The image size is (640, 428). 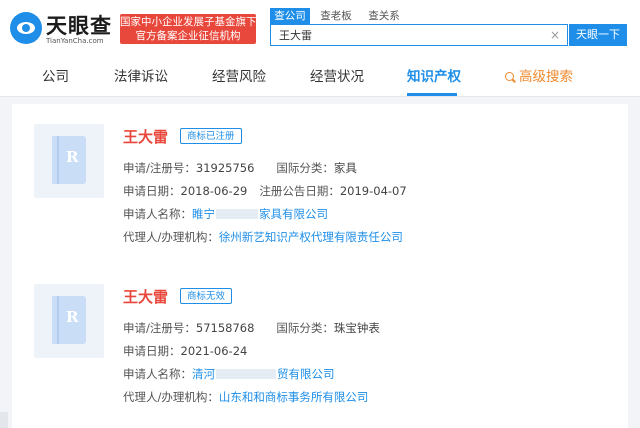 I want to click on nav-company: 公司, so click(x=55, y=77).